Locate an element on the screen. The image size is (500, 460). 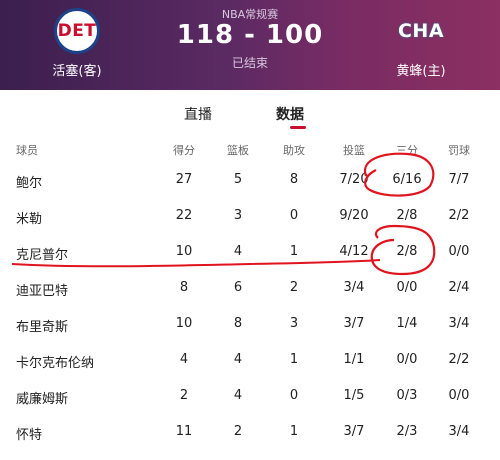
annotation-underline-knueppel is located at coordinates (196, 263).